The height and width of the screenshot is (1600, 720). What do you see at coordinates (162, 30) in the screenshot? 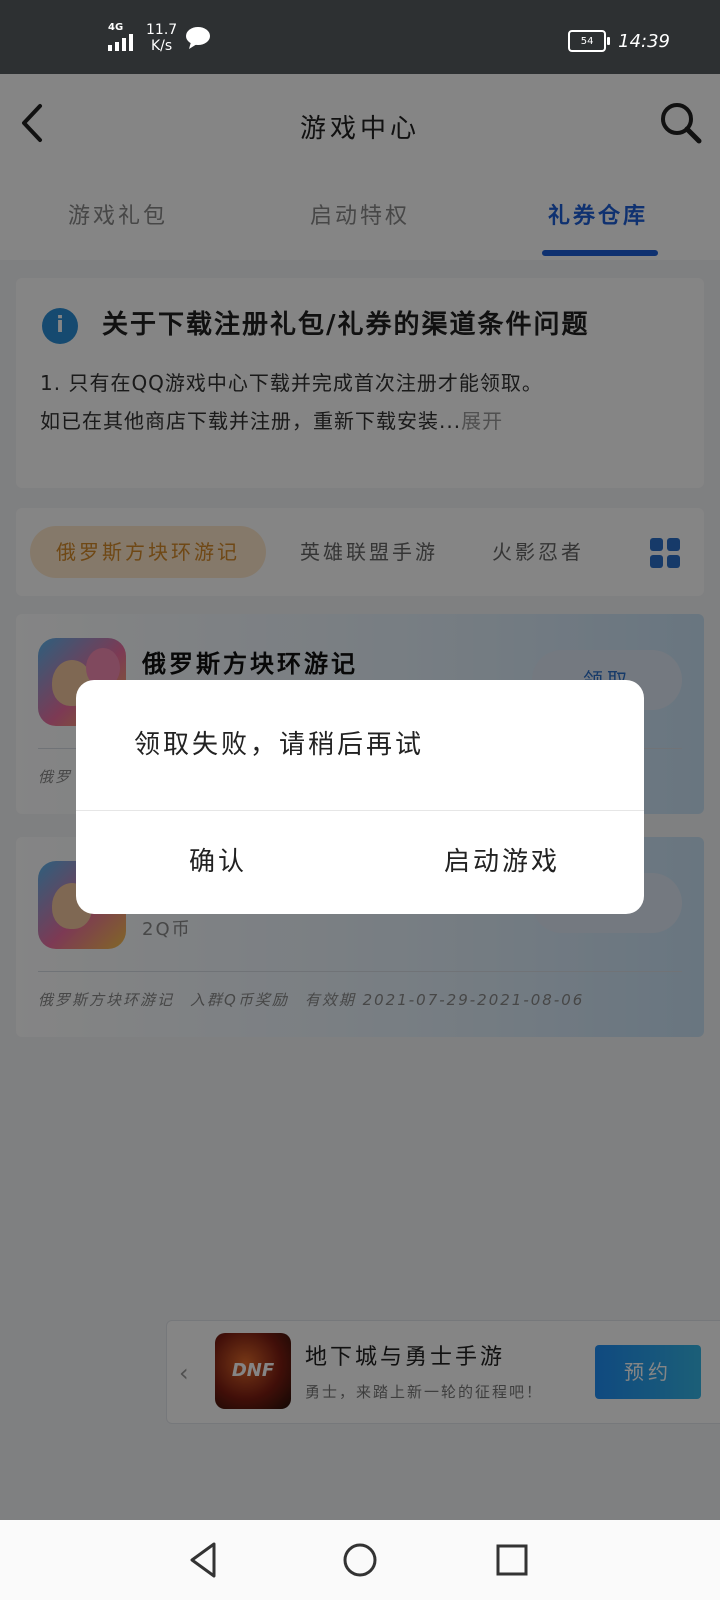
I see `speed-value: 11.7` at bounding box center [162, 30].